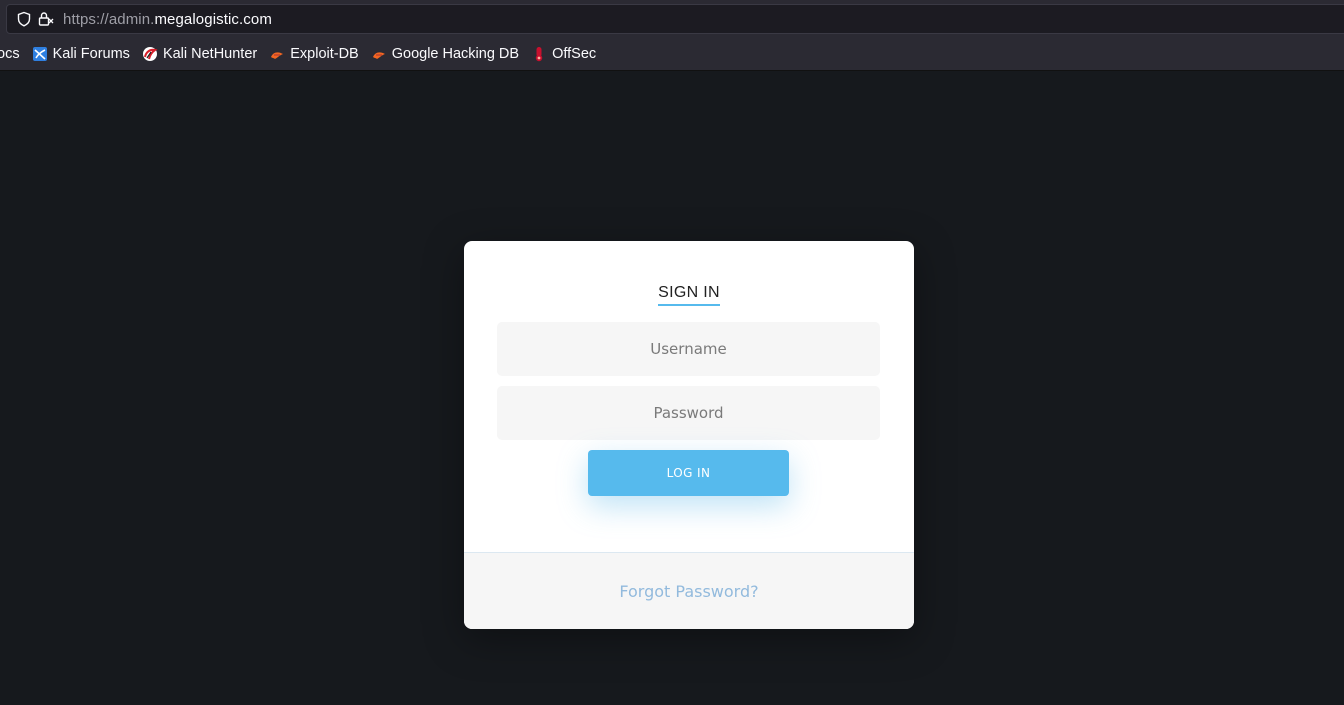  I want to click on sign-in-title: SIGN IN, so click(689, 295).